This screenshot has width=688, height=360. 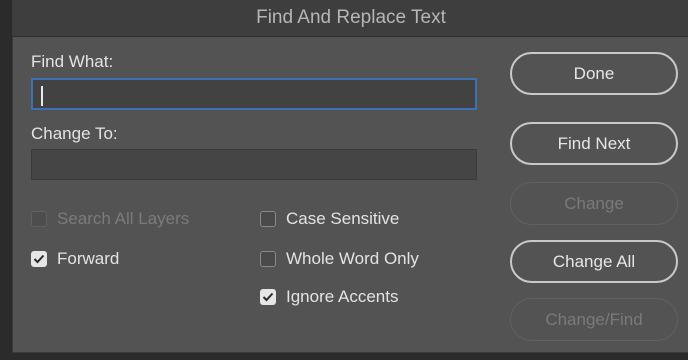 What do you see at coordinates (42, 96) in the screenshot?
I see `text-caret` at bounding box center [42, 96].